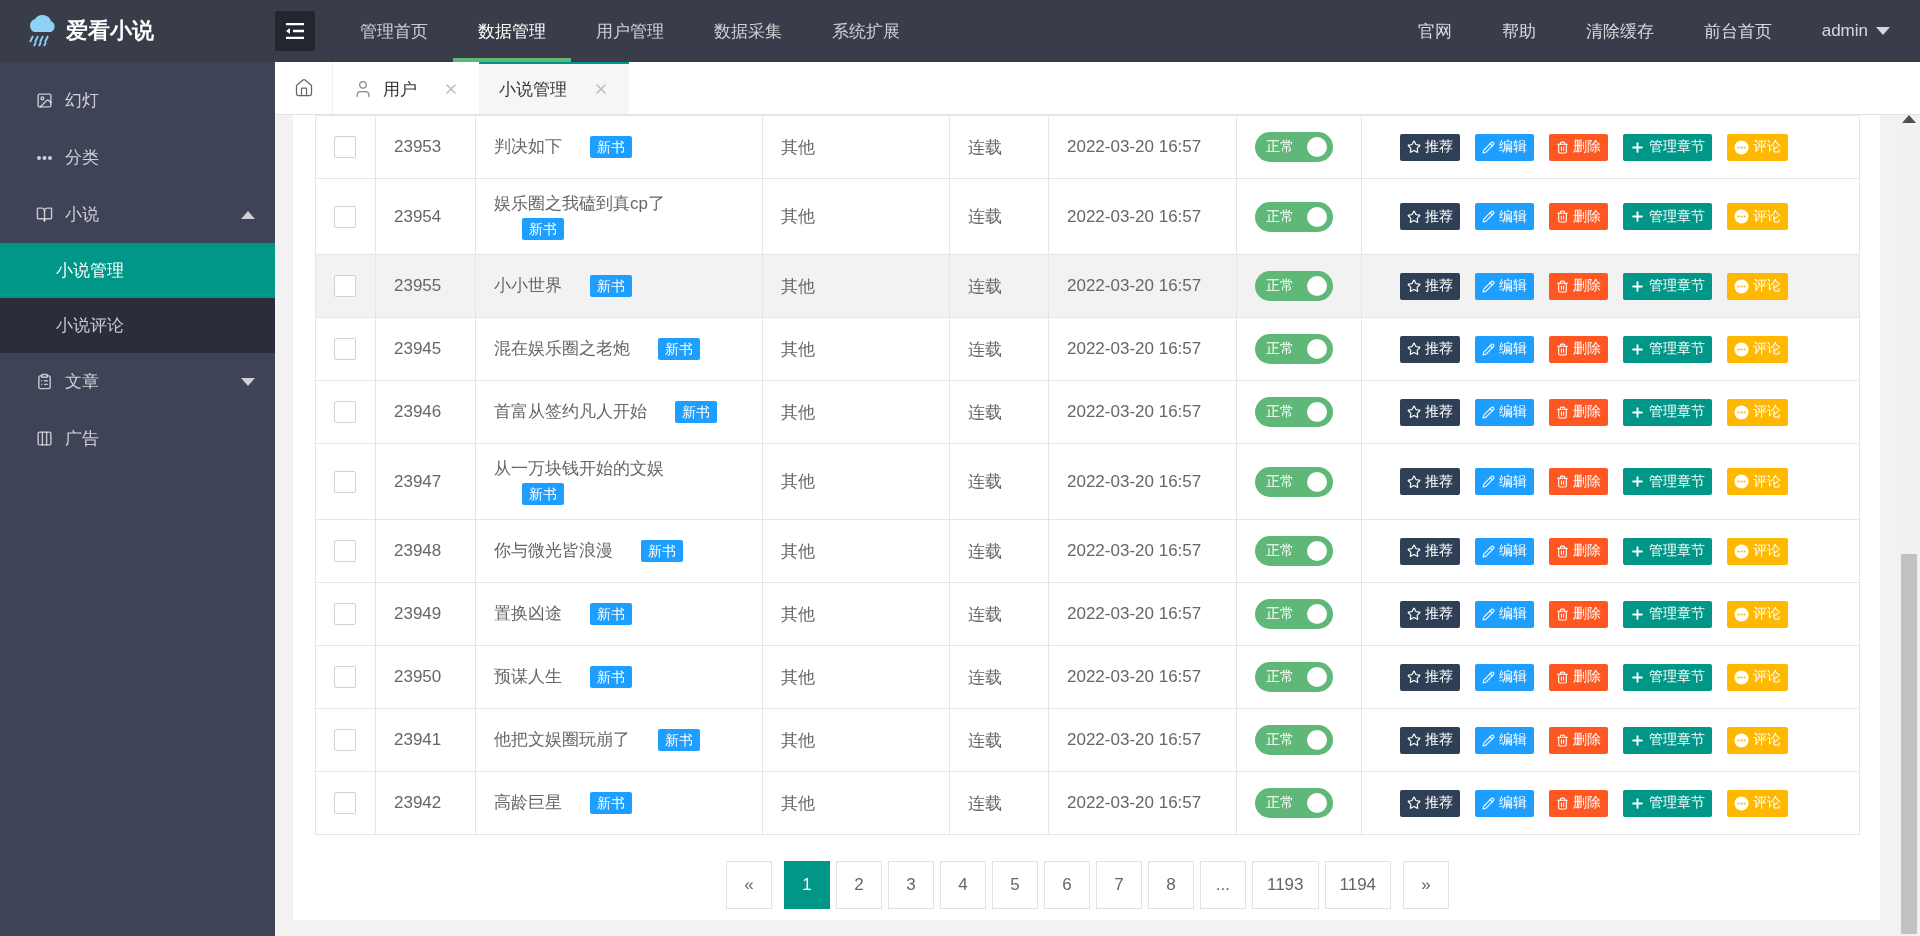 The width and height of the screenshot is (1920, 936). What do you see at coordinates (1434, 31) in the screenshot?
I see `header-link: 官网` at bounding box center [1434, 31].